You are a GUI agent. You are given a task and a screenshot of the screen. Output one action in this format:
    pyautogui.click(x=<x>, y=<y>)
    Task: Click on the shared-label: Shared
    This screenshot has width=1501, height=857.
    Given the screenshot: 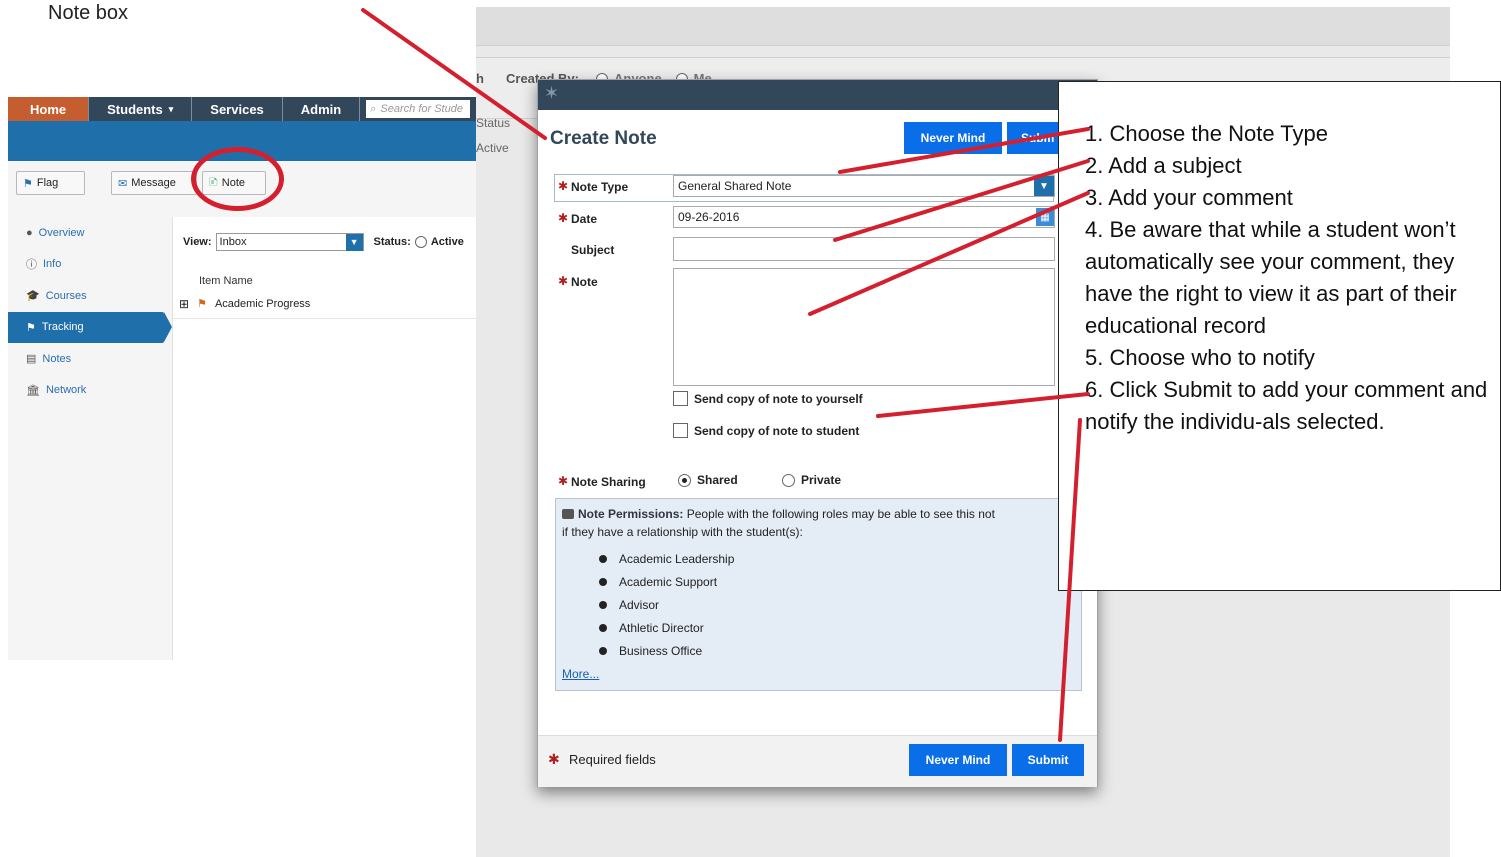 What is the action you would take?
    pyautogui.click(x=717, y=480)
    